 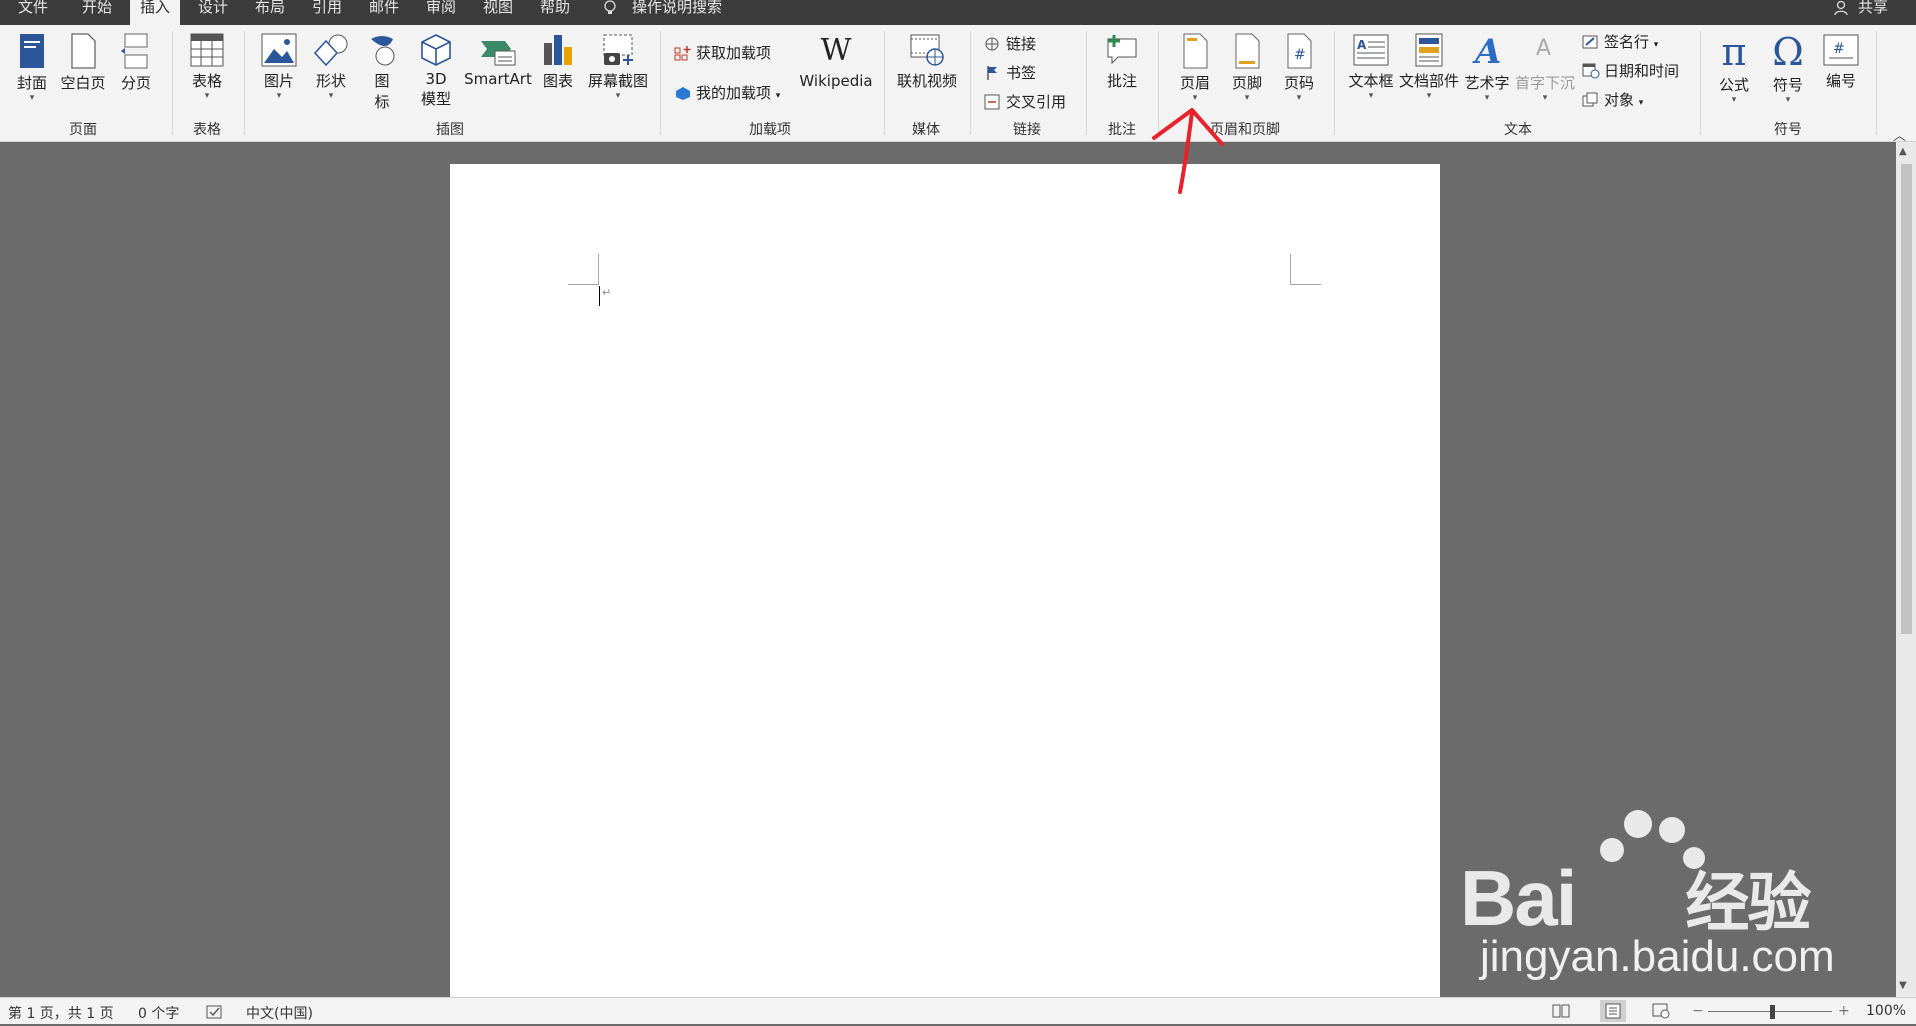 I want to click on proofing-icon, so click(x=215, y=1013).